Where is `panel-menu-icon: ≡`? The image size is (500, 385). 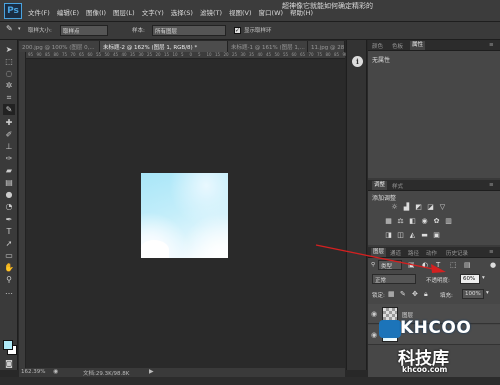 panel-menu-icon: ≡ is located at coordinates (491, 45).